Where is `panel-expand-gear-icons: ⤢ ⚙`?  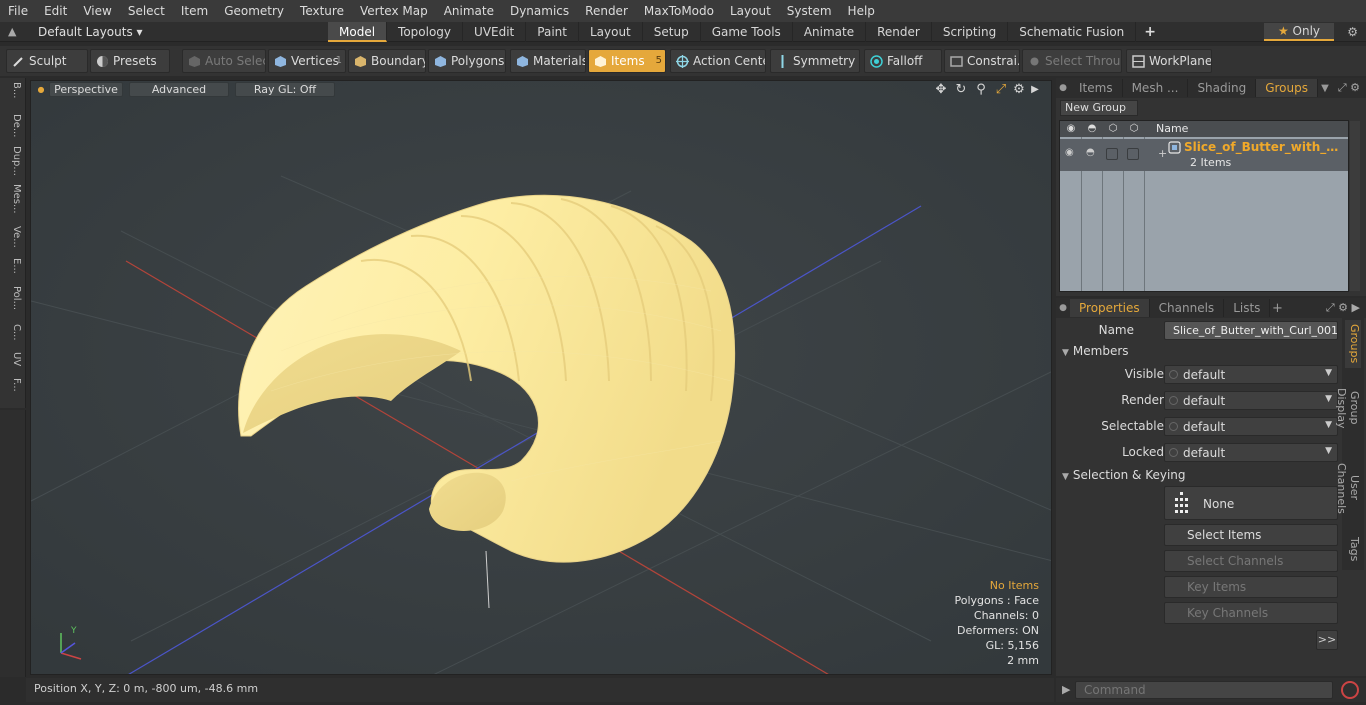
panel-expand-gear-icons: ⤢ ⚙ is located at coordinates (1349, 88).